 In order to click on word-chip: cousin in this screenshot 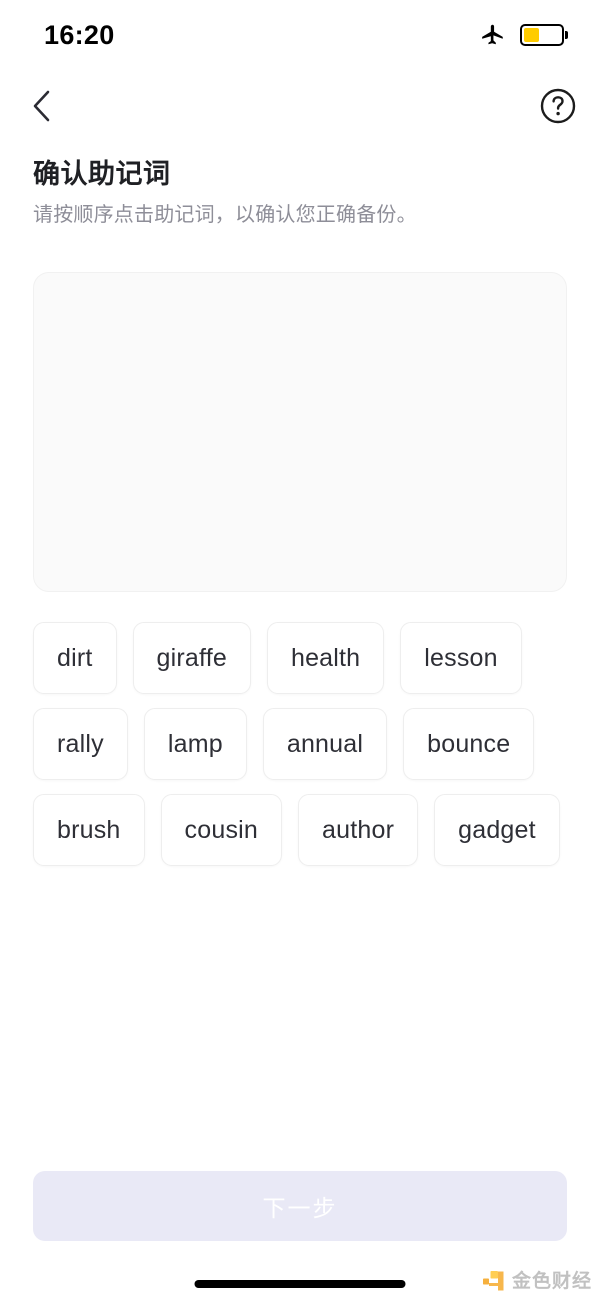, I will do `click(221, 830)`.